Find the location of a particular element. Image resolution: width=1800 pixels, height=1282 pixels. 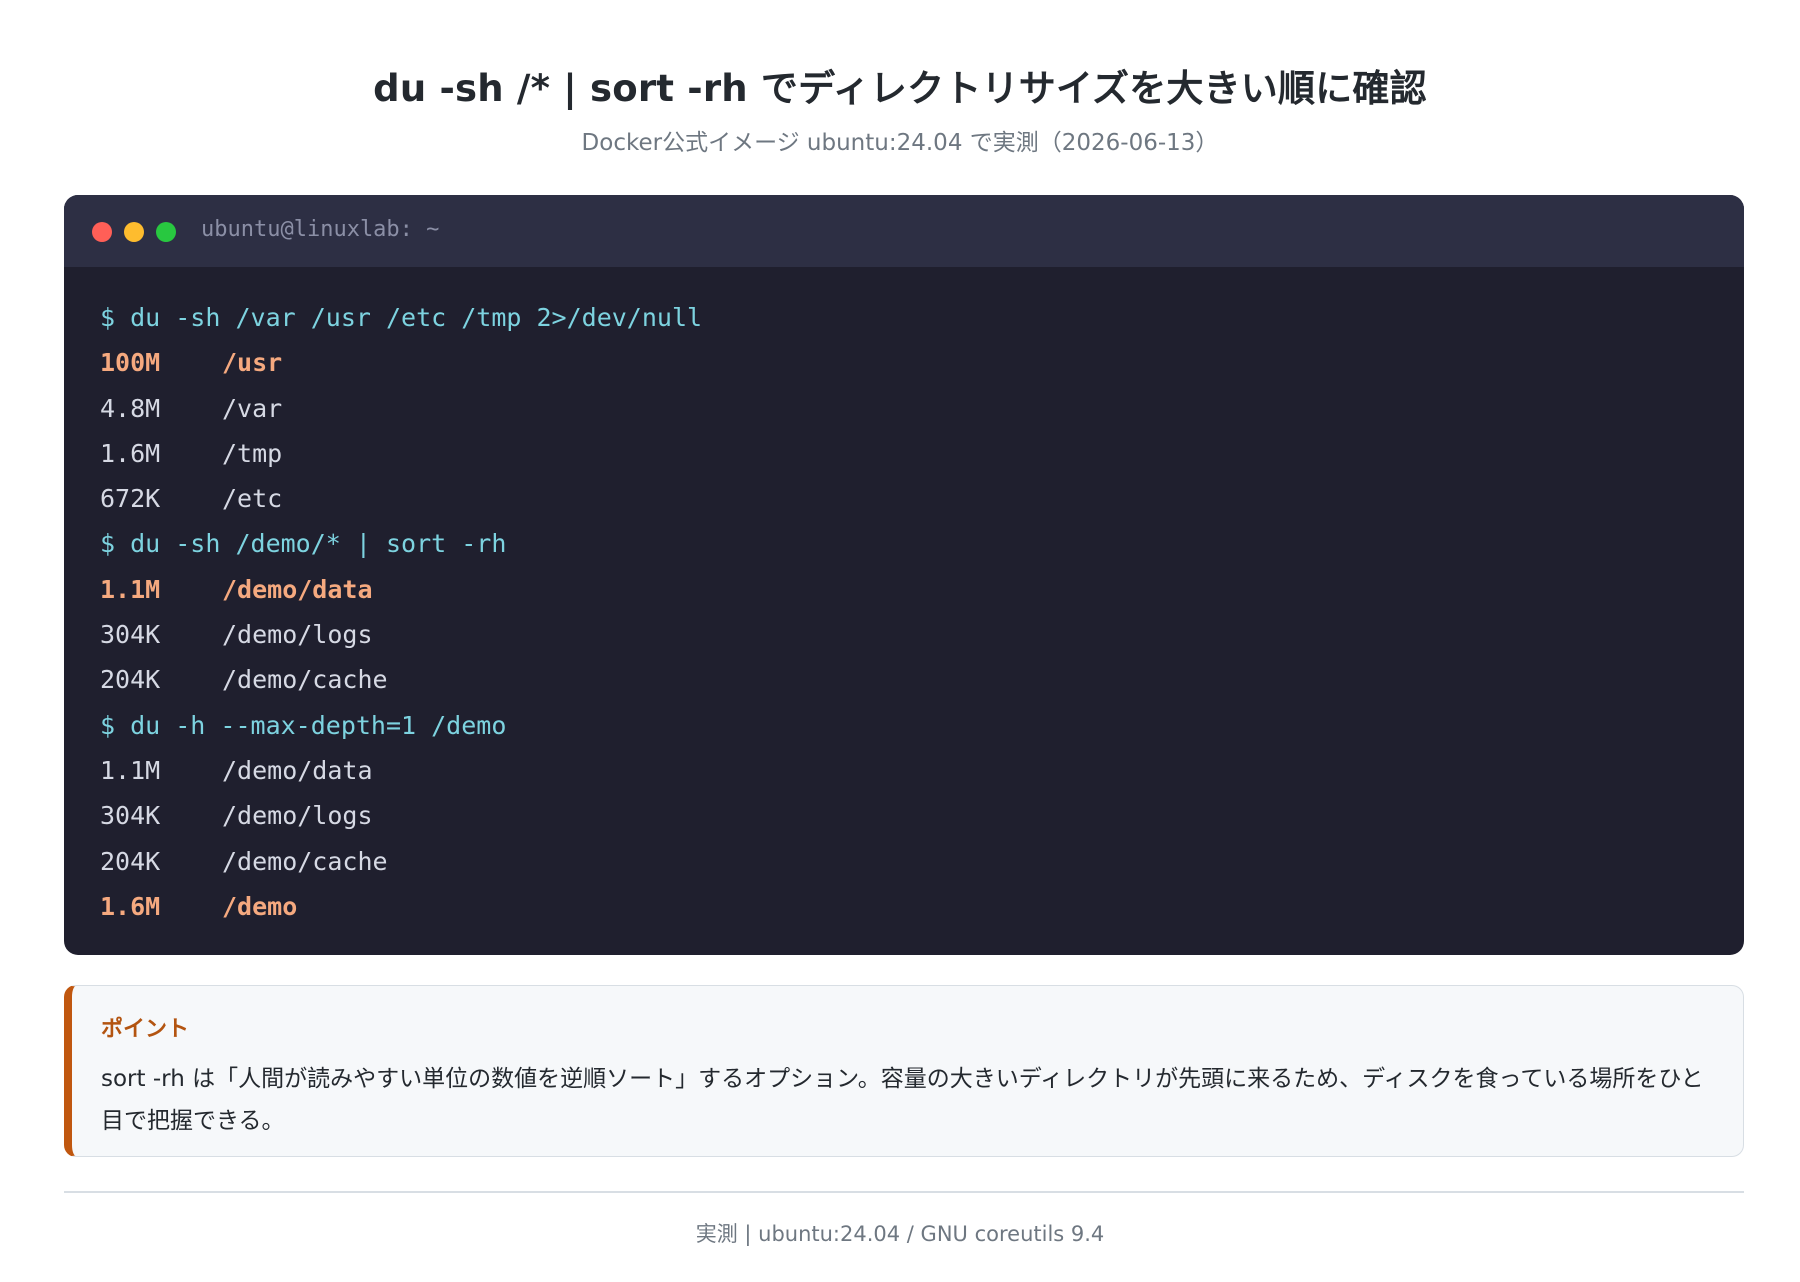

maximize-window-icon is located at coordinates (166, 232).